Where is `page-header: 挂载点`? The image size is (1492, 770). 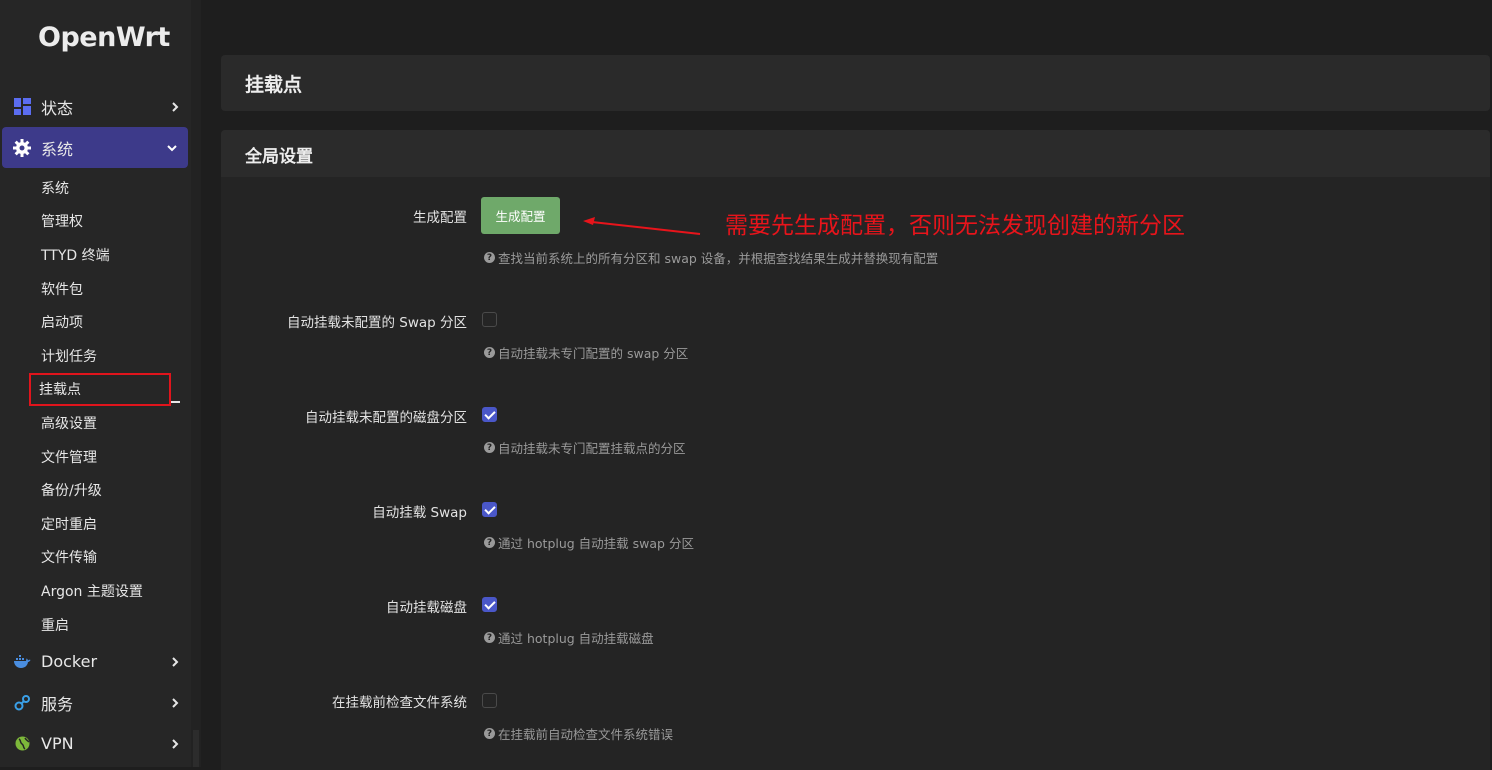 page-header: 挂载点 is located at coordinates (855, 83).